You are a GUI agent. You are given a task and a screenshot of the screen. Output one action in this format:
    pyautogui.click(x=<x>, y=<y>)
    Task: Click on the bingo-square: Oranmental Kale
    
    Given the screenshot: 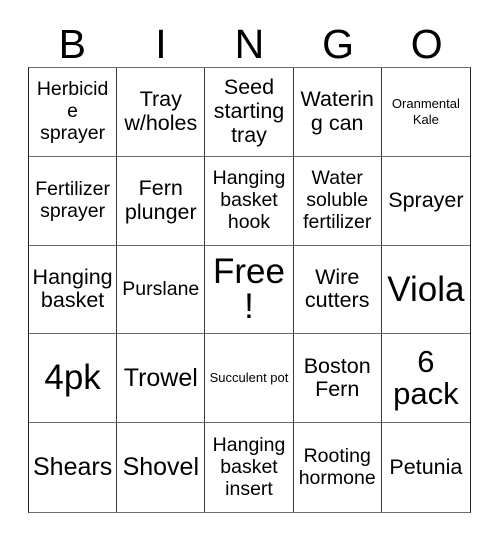 What is the action you would take?
    pyautogui.click(x=425, y=112)
    